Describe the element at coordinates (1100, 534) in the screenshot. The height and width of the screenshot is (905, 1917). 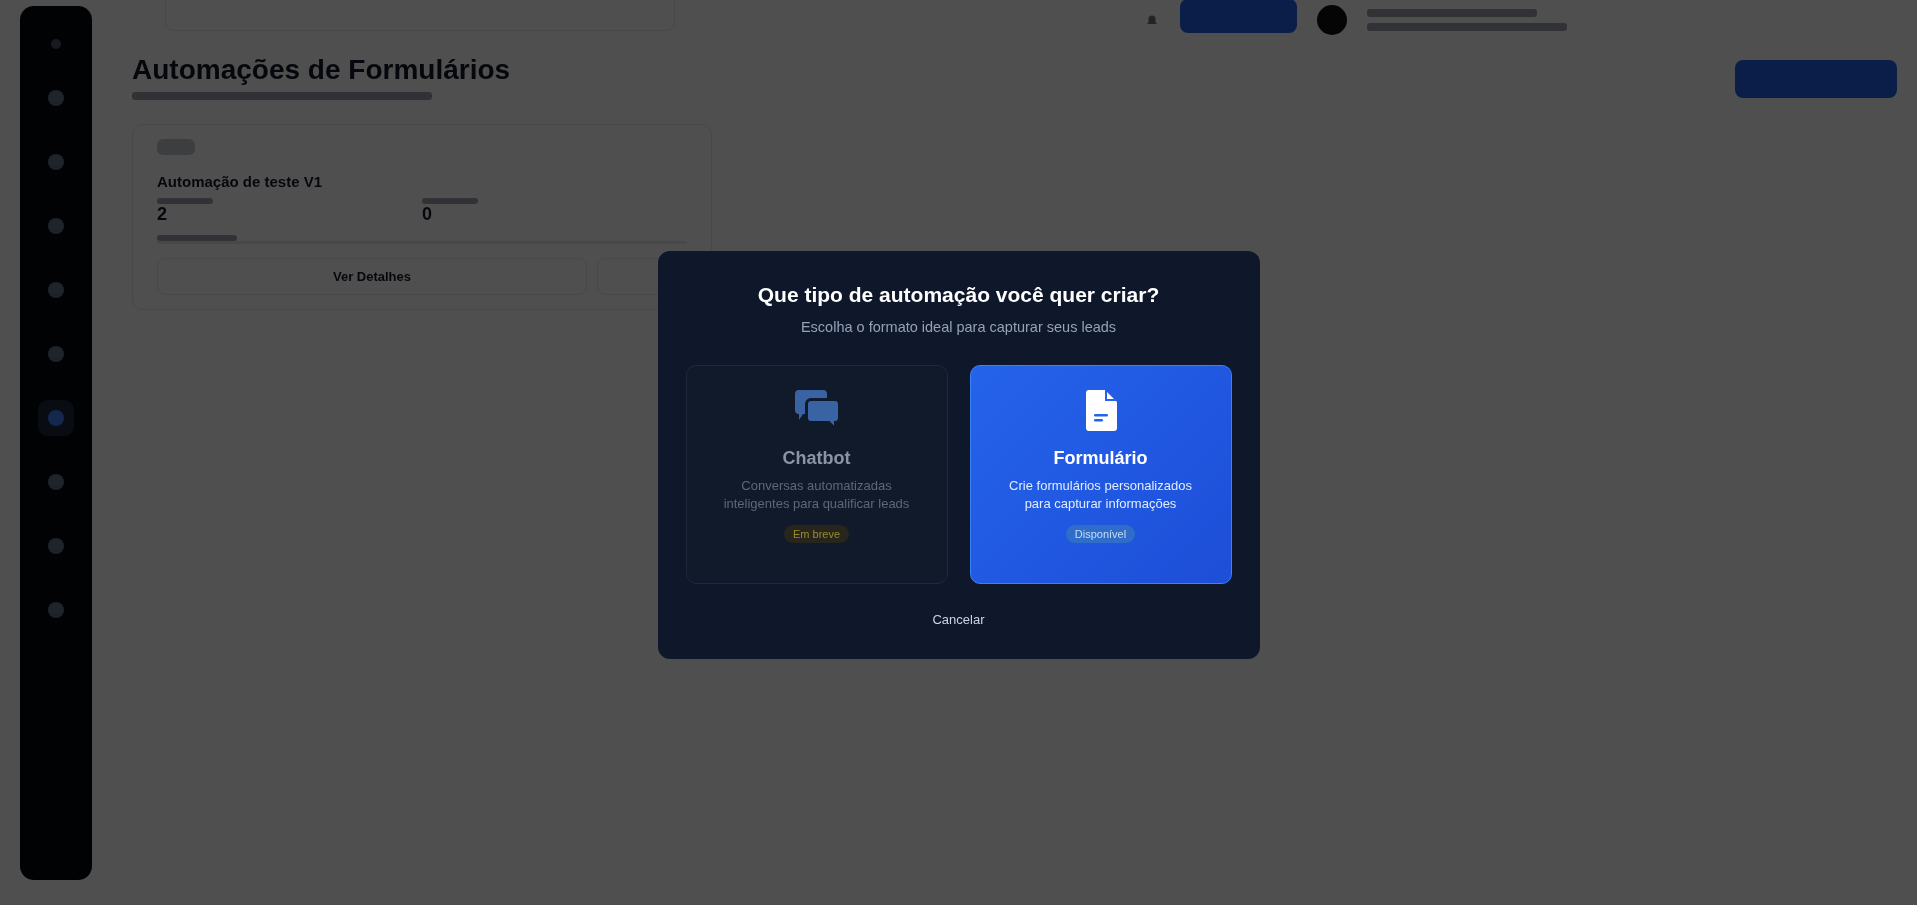
I see `status-badge: Disponível` at that location.